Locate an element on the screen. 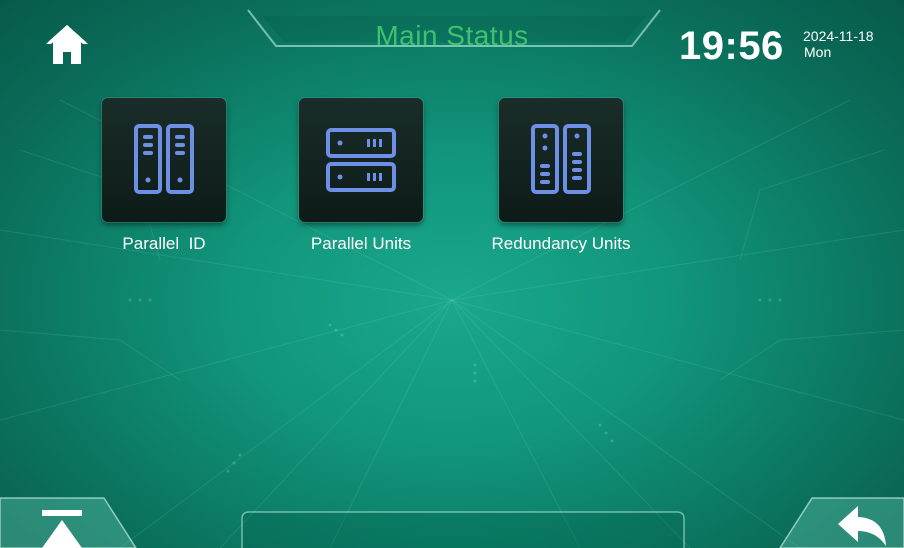 The image size is (904, 548). message-bar-frame is located at coordinates (463, 529).